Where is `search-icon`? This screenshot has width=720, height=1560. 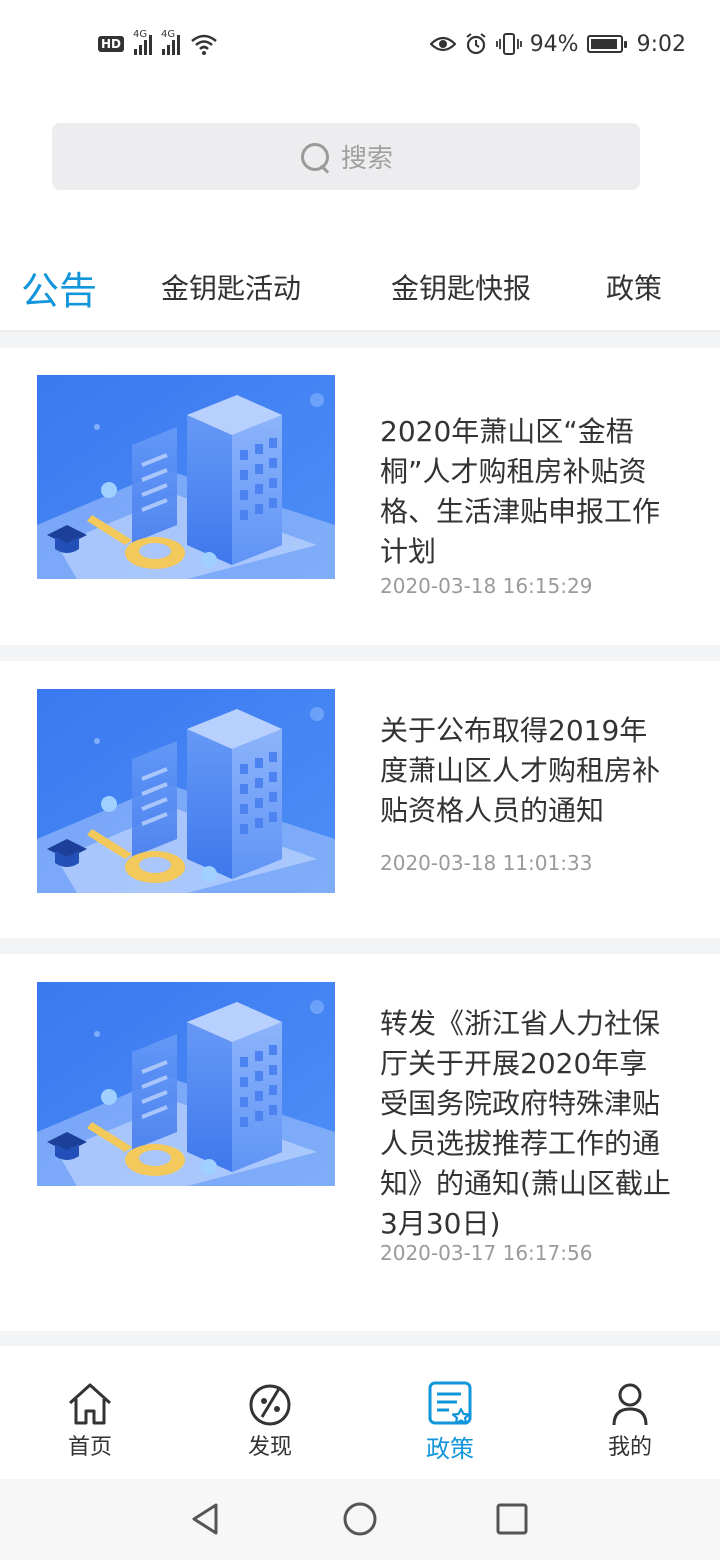 search-icon is located at coordinates (315, 157).